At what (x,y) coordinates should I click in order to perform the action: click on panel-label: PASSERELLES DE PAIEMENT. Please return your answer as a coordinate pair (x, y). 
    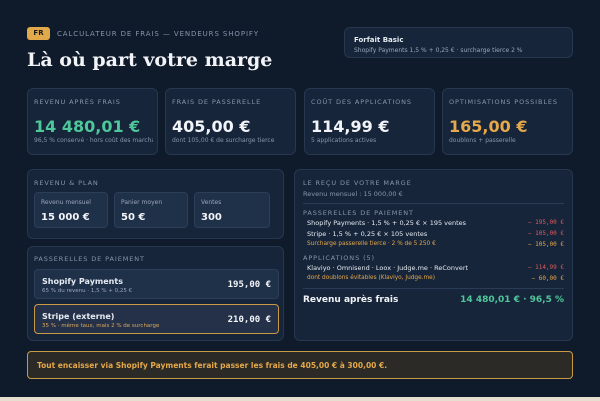
    Looking at the image, I should click on (89, 259).